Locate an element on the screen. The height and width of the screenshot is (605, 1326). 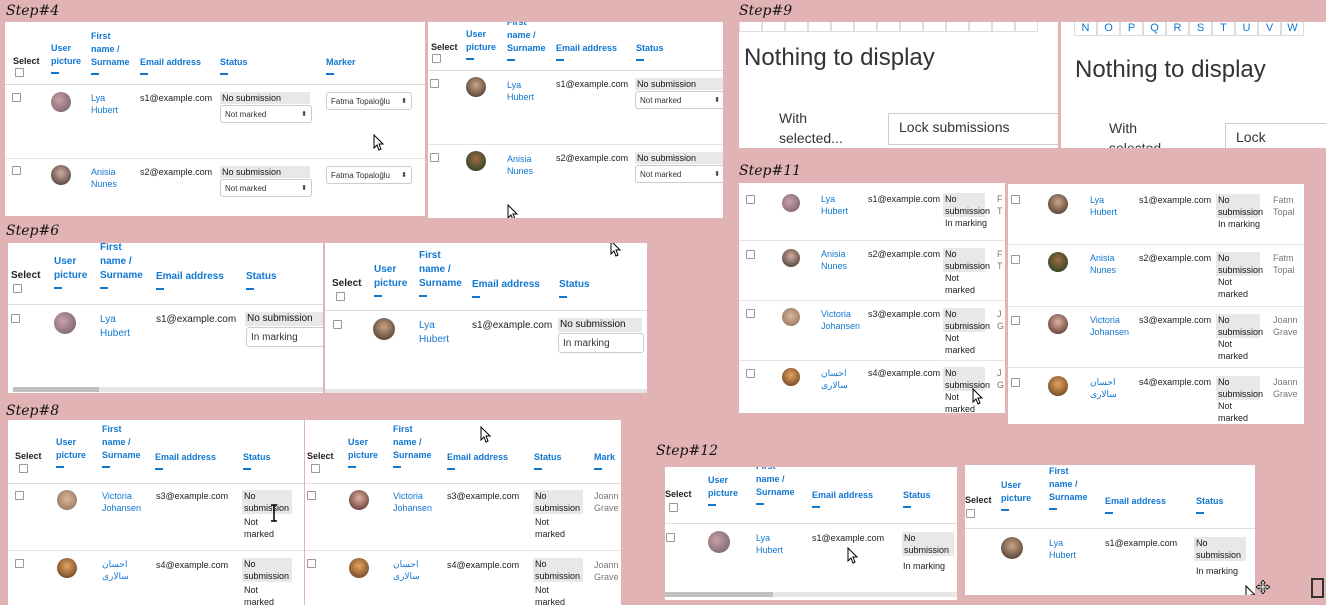
letter-filter: V is located at coordinates (1269, 29).